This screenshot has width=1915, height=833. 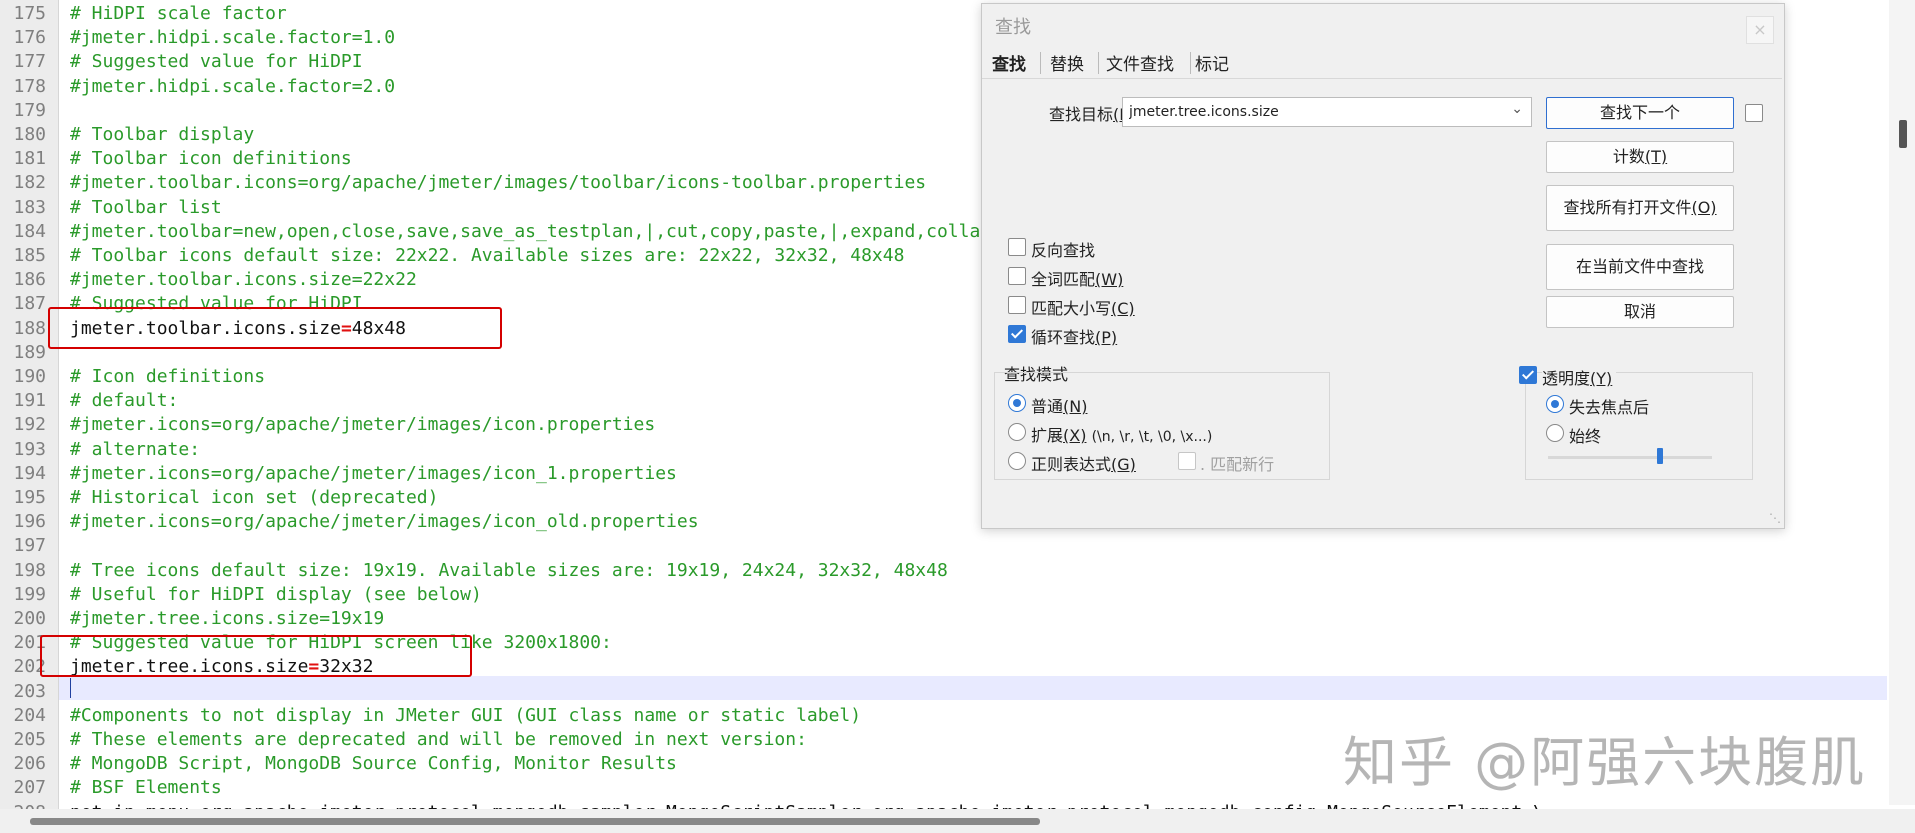 What do you see at coordinates (1517, 109) in the screenshot?
I see `chevron-down-icon: ⌄` at bounding box center [1517, 109].